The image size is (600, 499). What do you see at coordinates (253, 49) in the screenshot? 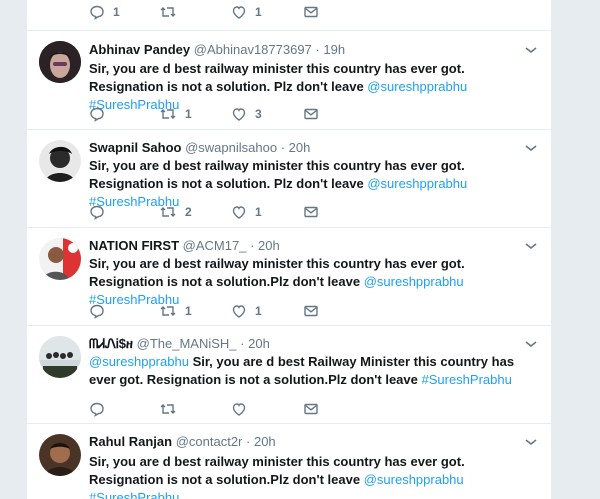
I see `user-handle: @Abhinav18773697` at bounding box center [253, 49].